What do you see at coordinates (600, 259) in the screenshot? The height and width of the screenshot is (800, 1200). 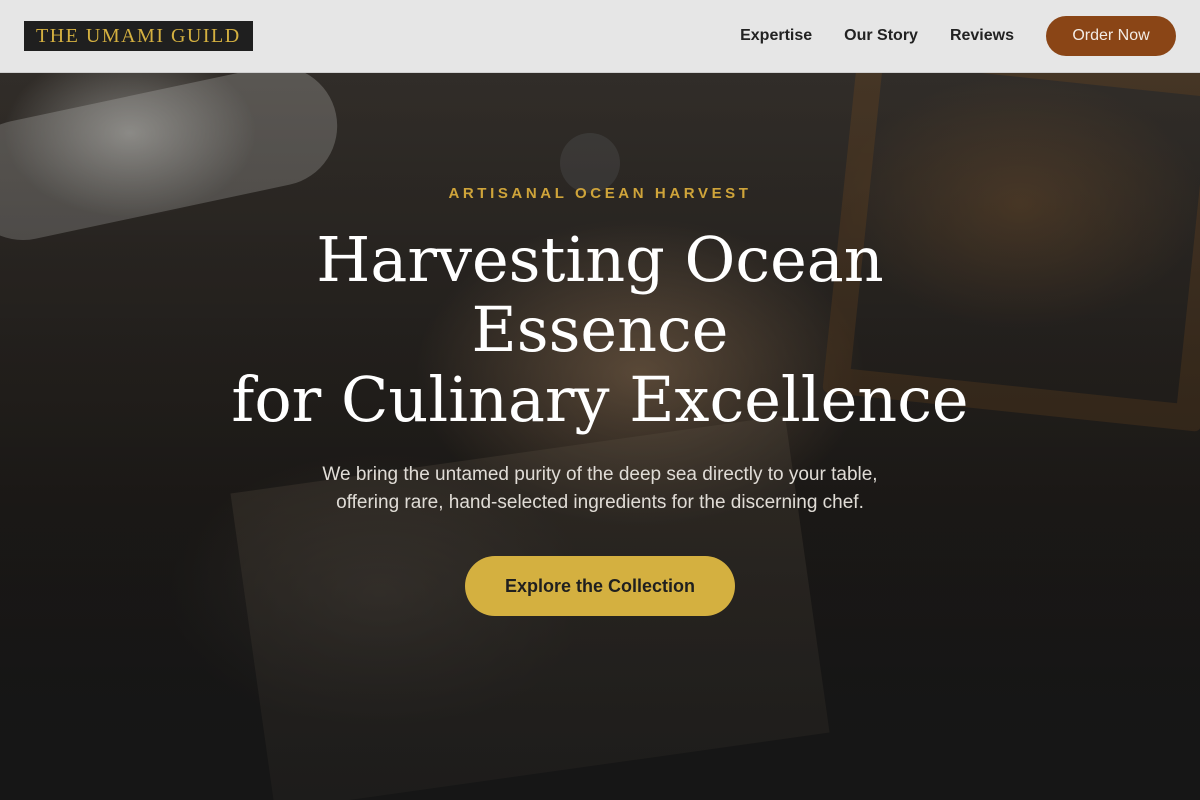 I see `hero-headline-line: Harvesting Ocean` at bounding box center [600, 259].